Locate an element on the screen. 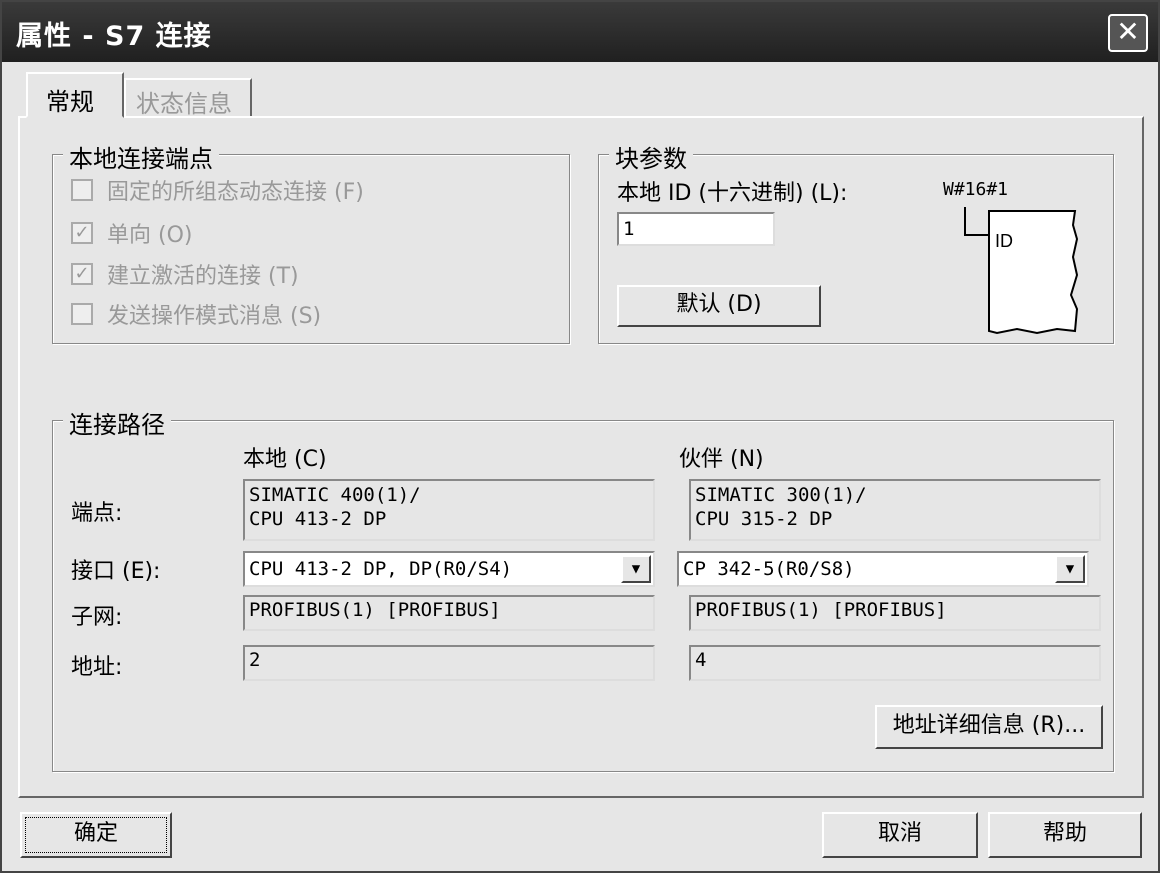 The image size is (1160, 873). local-subnet-field: PROFIBUS(1) [PROFIBUS] is located at coordinates (449, 613).